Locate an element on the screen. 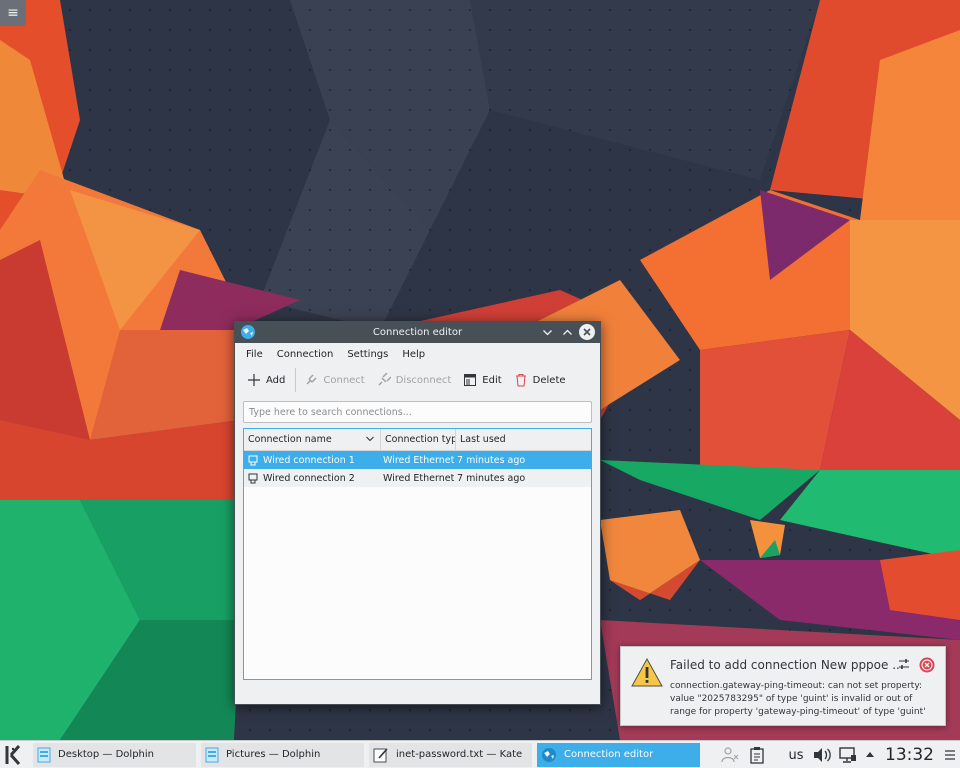 The height and width of the screenshot is (768, 960). tray-users is located at coordinates (730, 754).